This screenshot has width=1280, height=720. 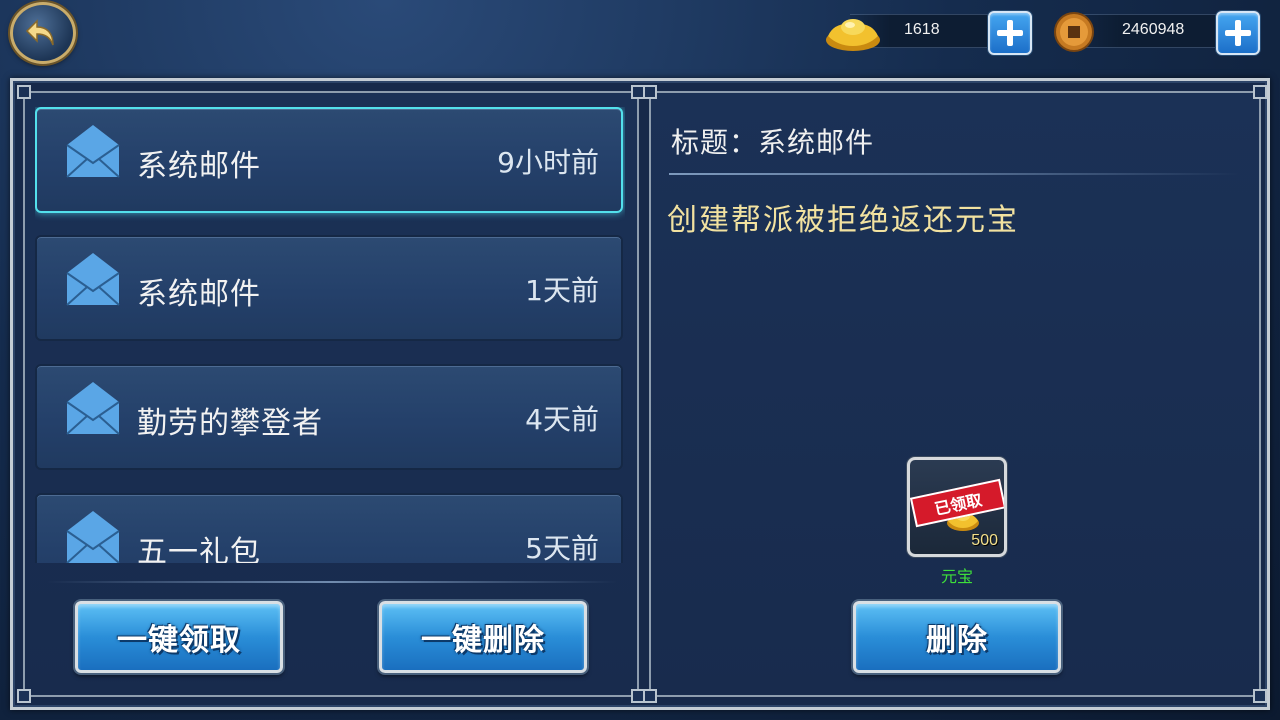 What do you see at coordinates (1238, 33) in the screenshot?
I see `add-coins-button` at bounding box center [1238, 33].